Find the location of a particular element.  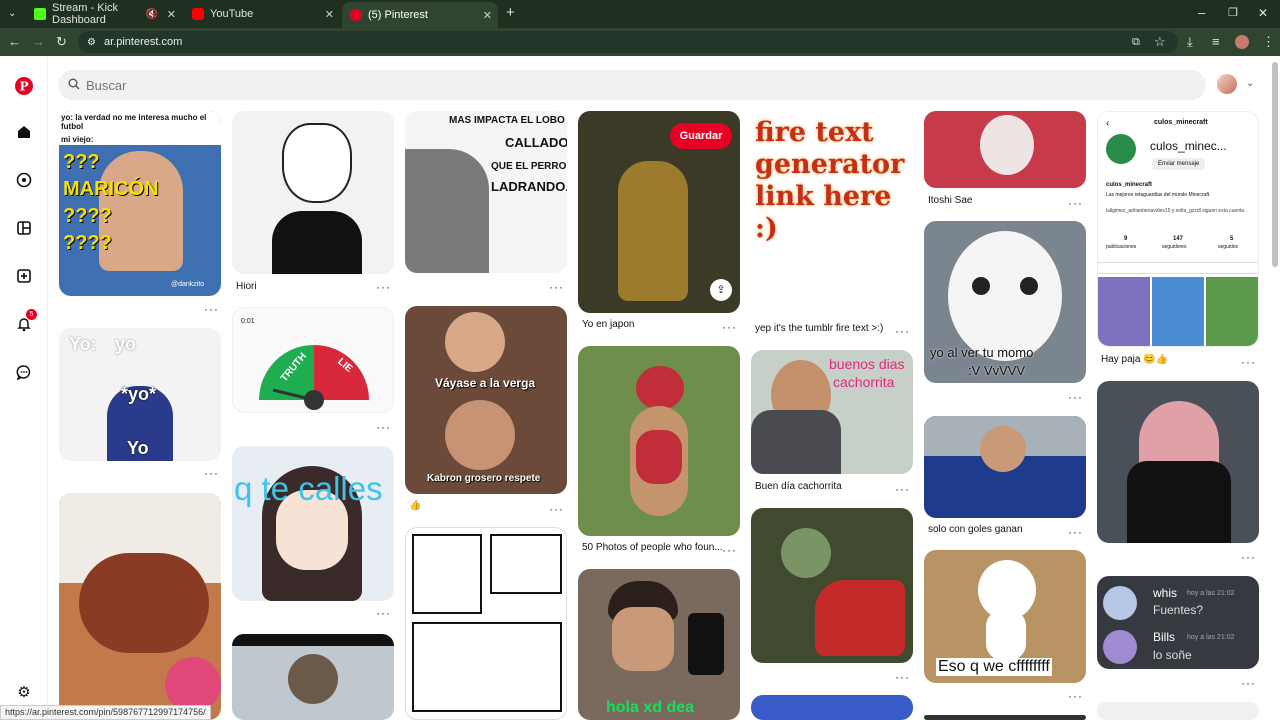

minimize-icon: – is located at coordinates (1201, 13).